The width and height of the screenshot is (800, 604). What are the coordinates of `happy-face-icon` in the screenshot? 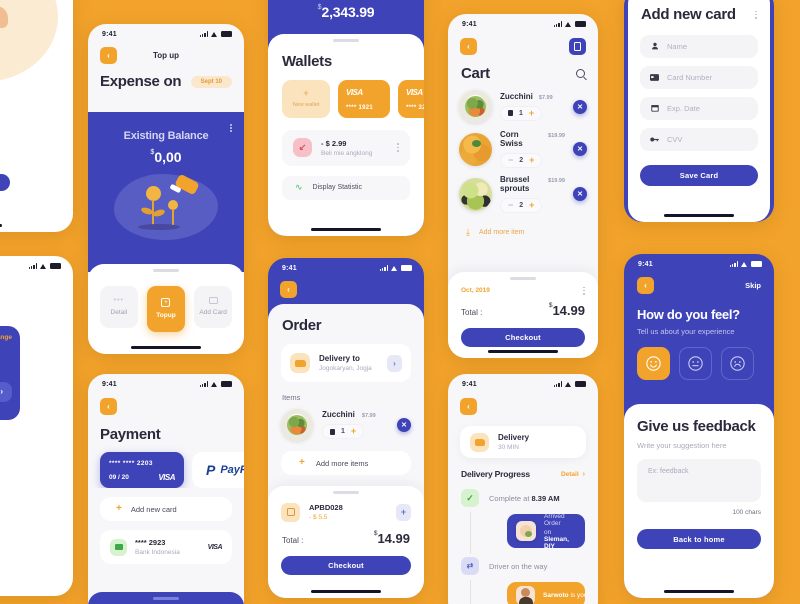 It's located at (653, 363).